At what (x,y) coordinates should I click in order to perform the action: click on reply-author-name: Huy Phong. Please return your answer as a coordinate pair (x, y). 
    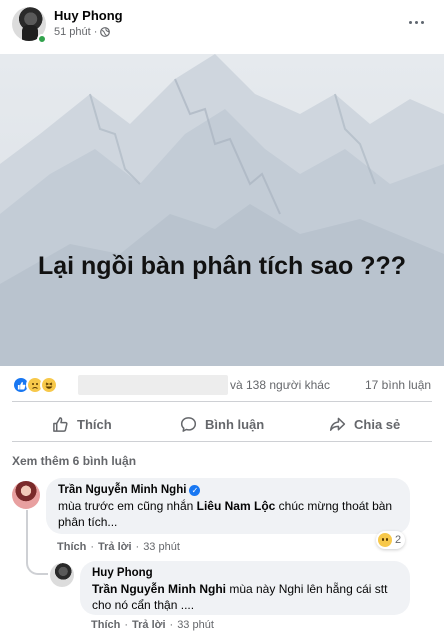
    Looking at the image, I should click on (245, 573).